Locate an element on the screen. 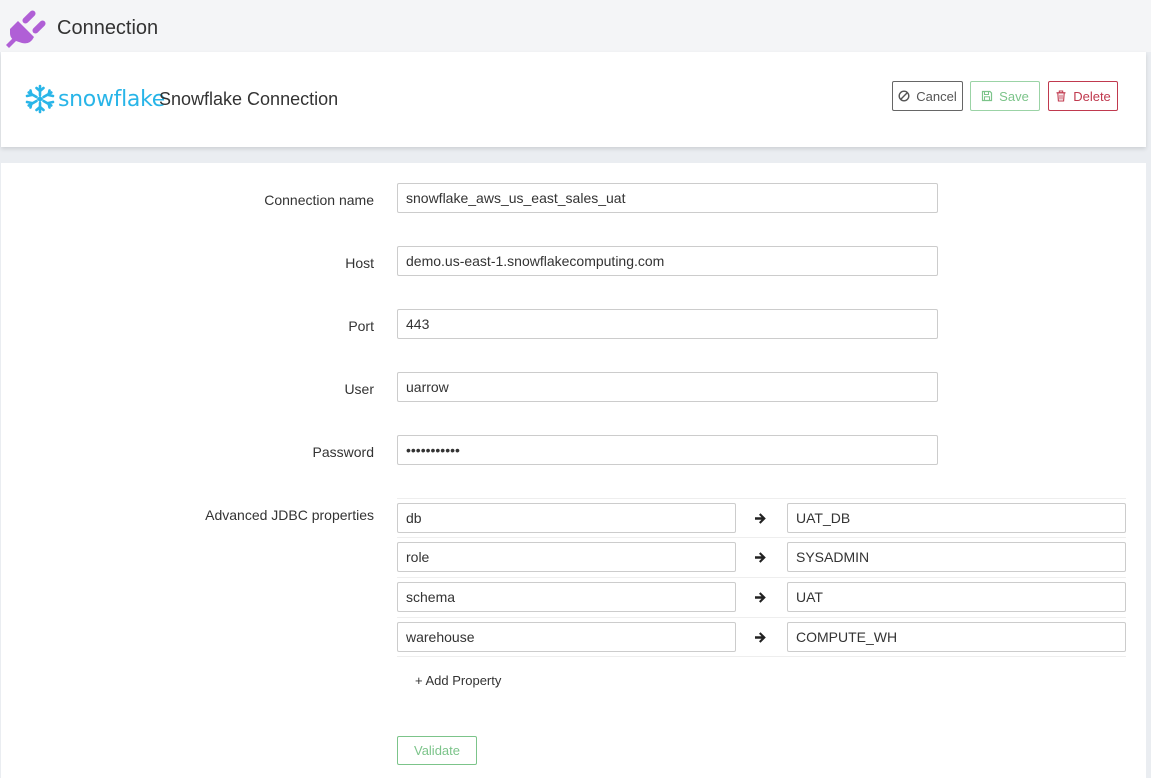  save-button-label: Save is located at coordinates (1014, 96).